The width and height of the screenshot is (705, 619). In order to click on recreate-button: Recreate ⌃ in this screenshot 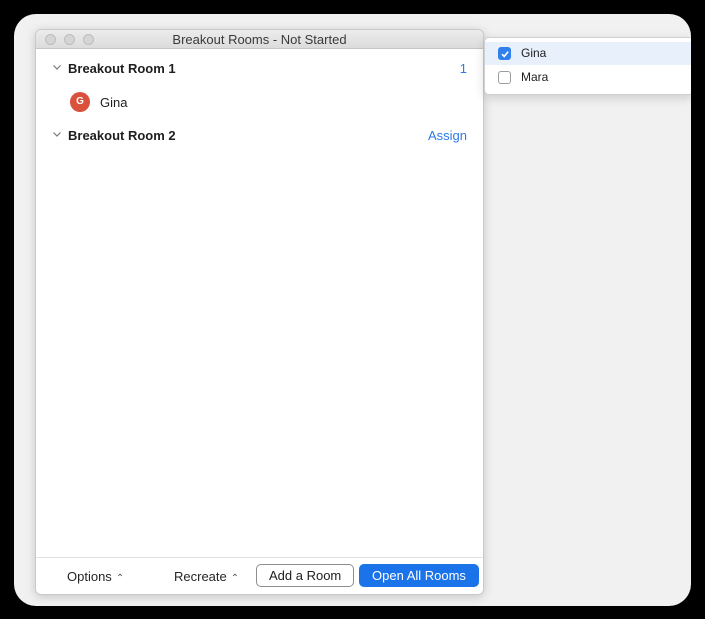, I will do `click(206, 576)`.